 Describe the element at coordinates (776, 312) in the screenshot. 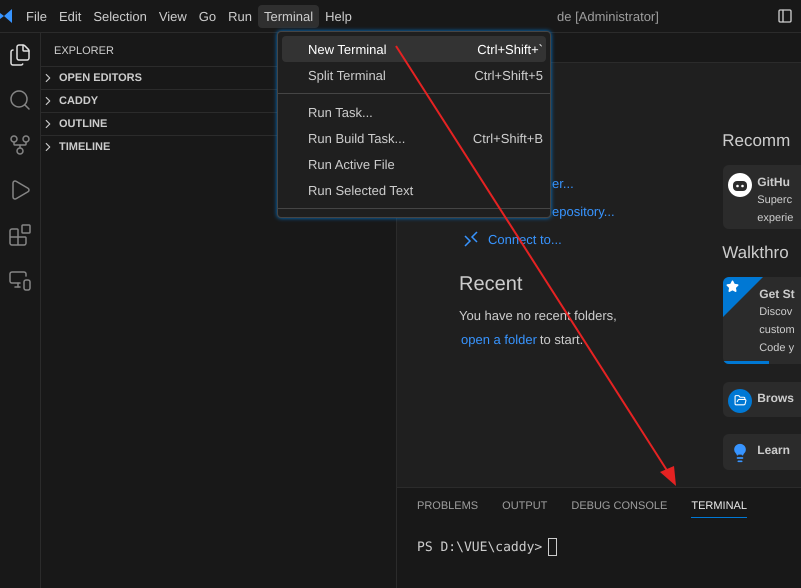

I see `card-text: Discov` at that location.